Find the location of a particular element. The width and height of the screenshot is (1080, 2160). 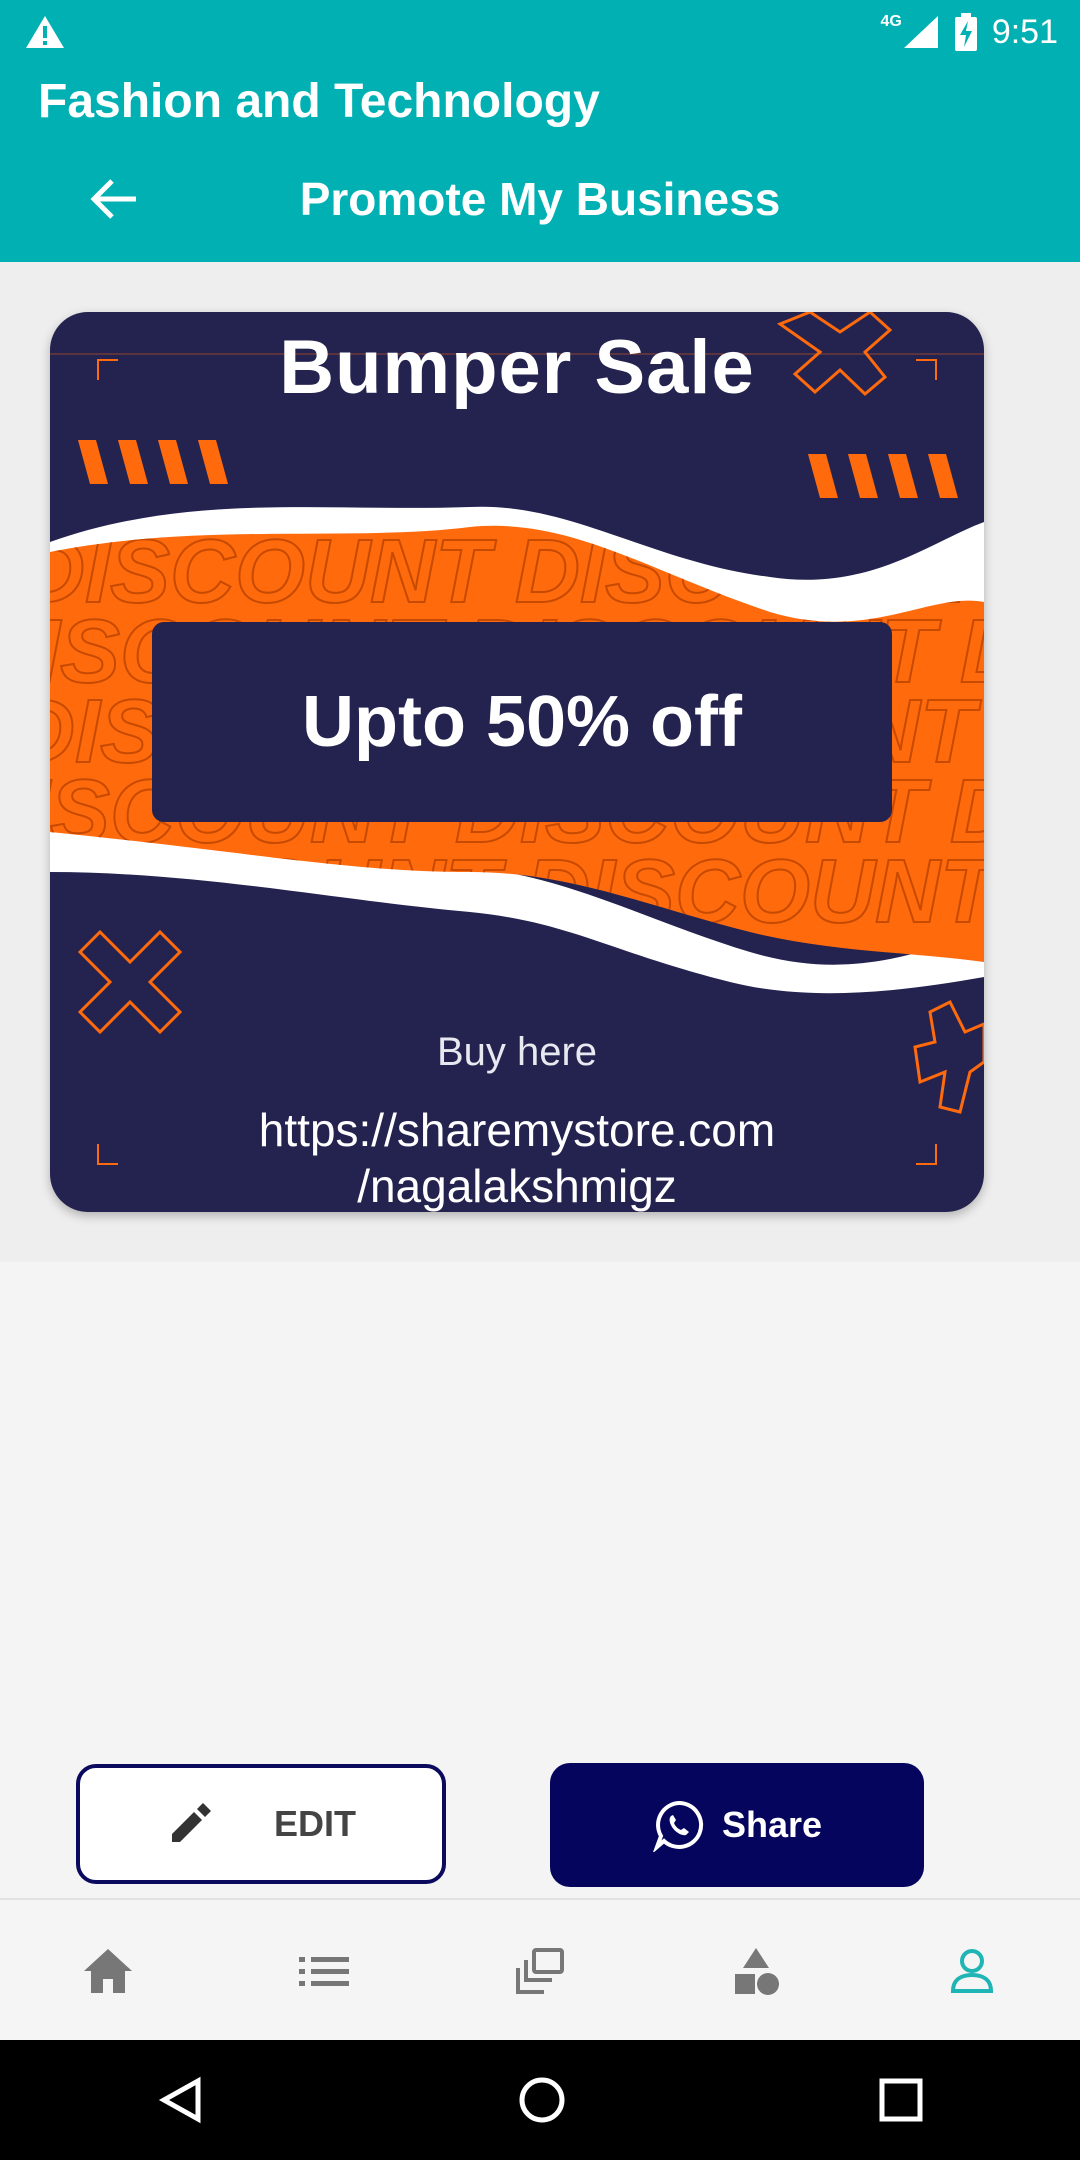

share-label: Share is located at coordinates (772, 1824).